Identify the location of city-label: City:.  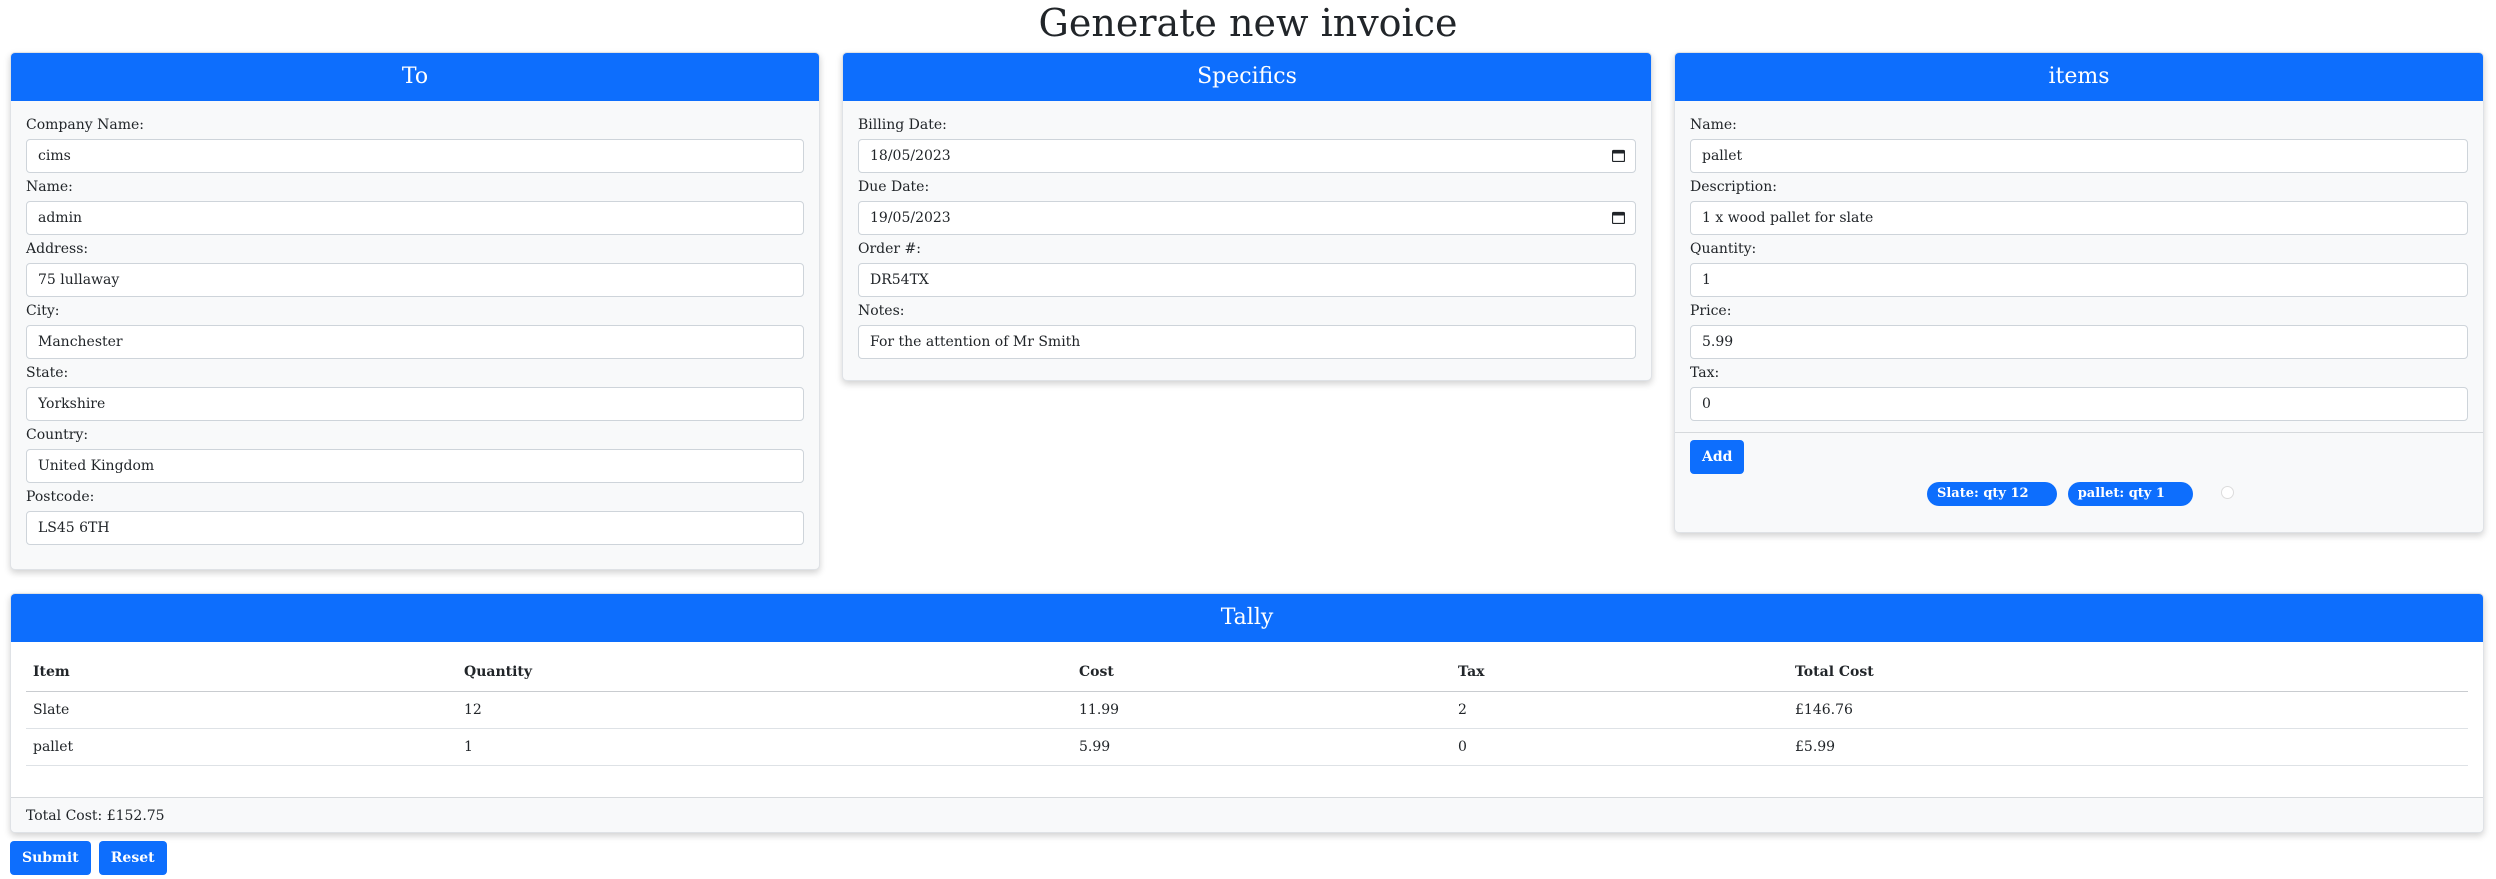
(43, 311).